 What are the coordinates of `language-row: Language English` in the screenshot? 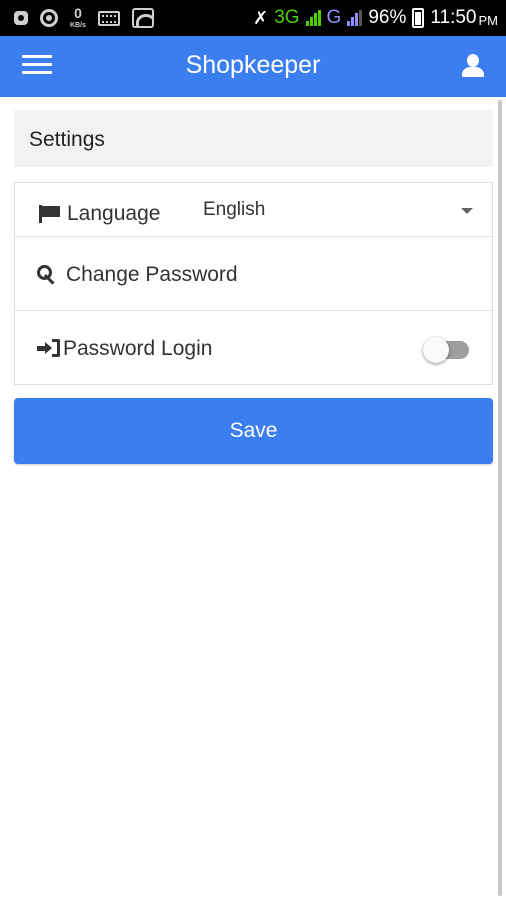 It's located at (253, 210).